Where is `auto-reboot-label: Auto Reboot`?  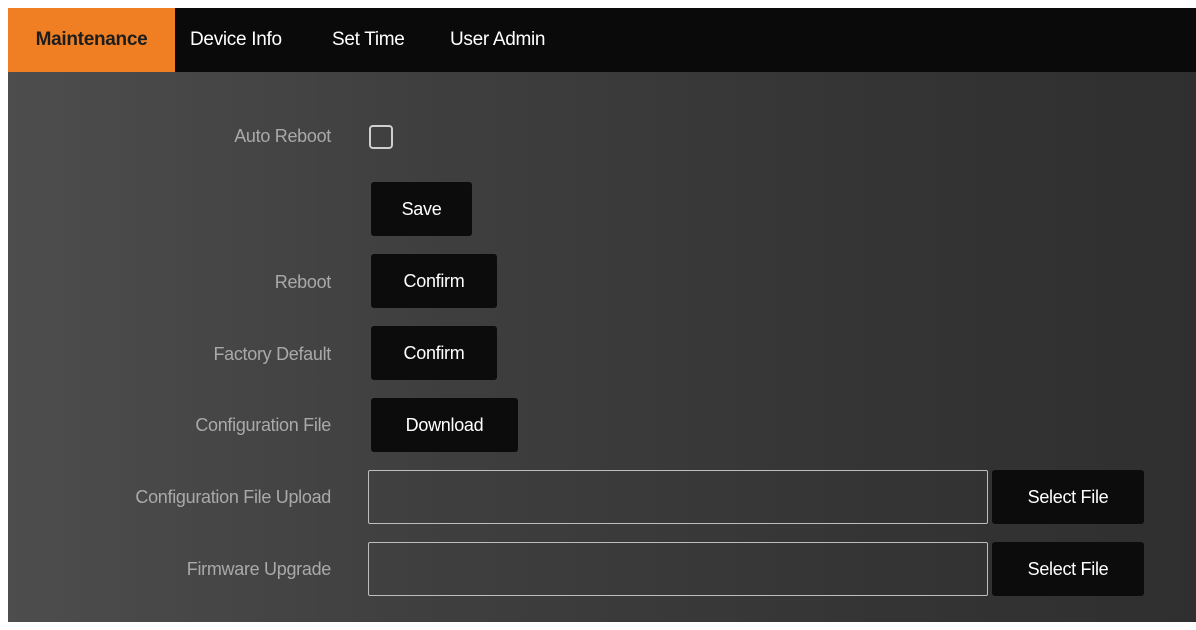 auto-reboot-label: Auto Reboot is located at coordinates (282, 136).